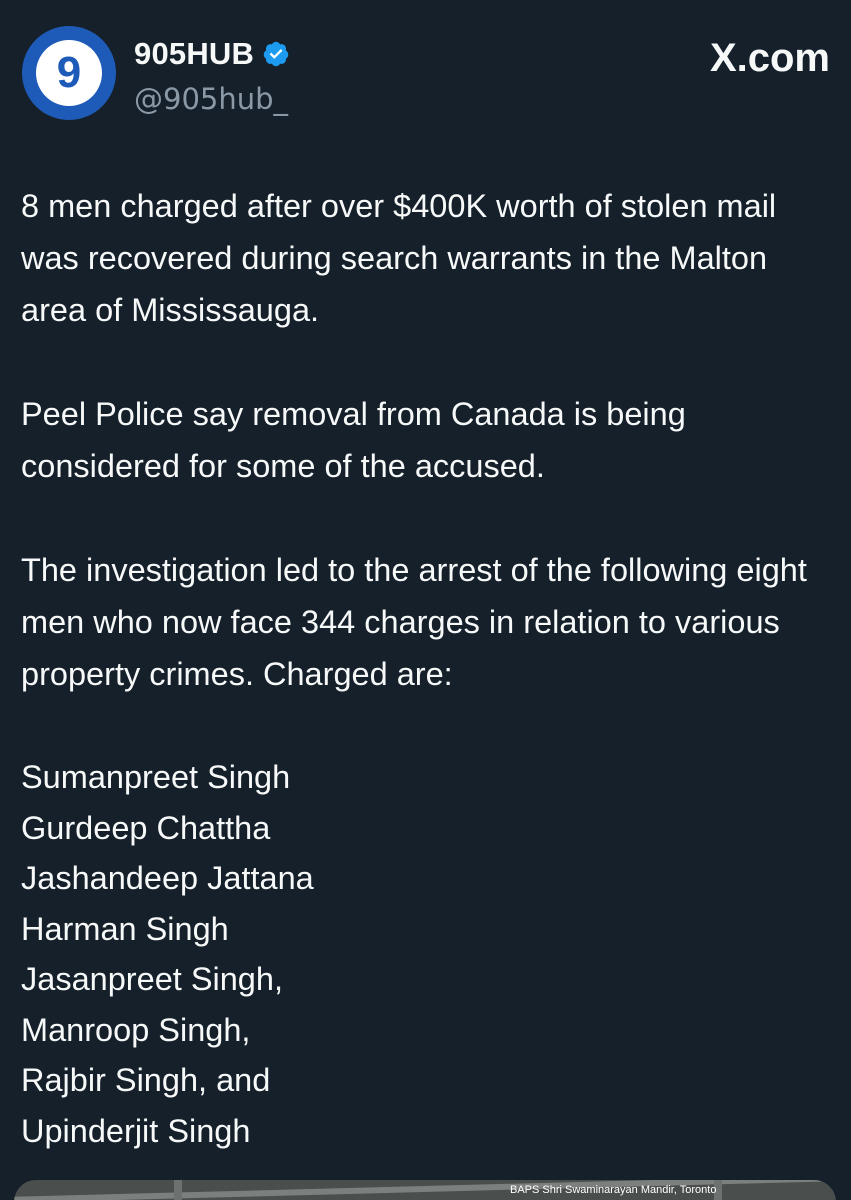  I want to click on account-handle: @905hub_, so click(211, 99).